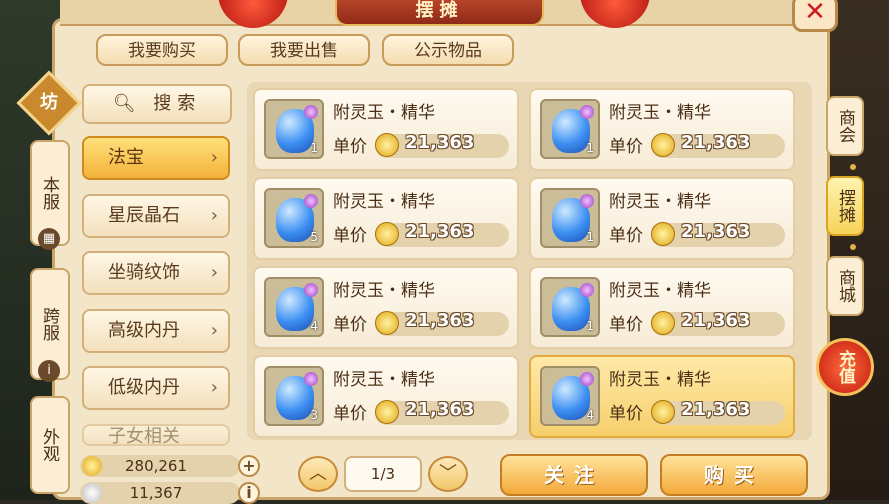  What do you see at coordinates (49, 102) in the screenshot?
I see `market-emblem-label: 坊` at bounding box center [49, 102].